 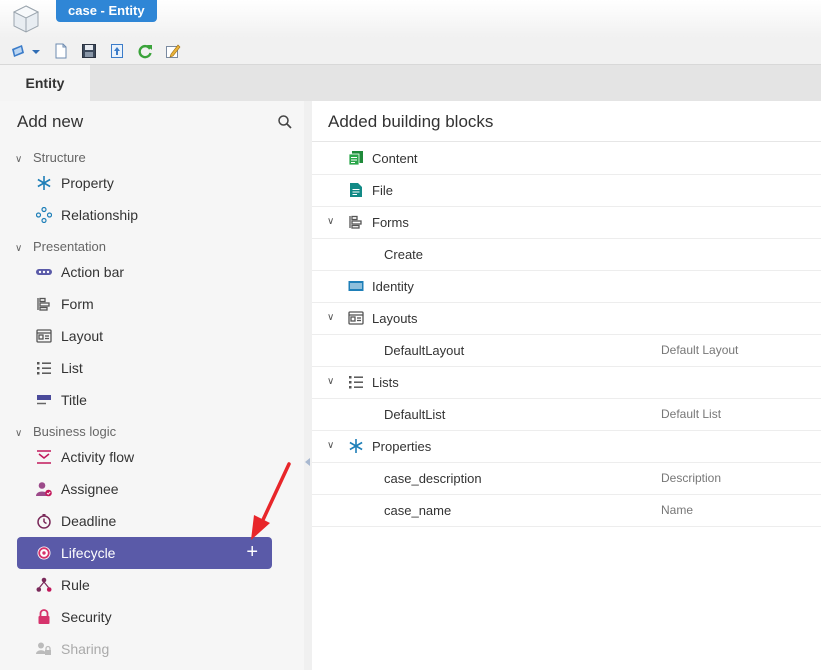 I want to click on panel-splitter, so click(x=308, y=385).